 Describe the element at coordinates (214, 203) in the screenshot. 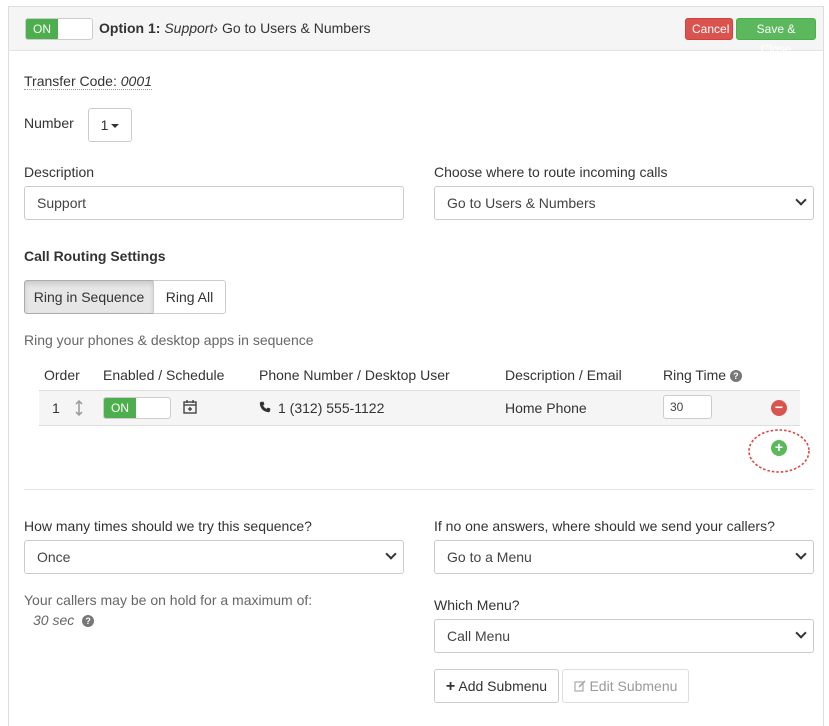

I see `description-input: Support` at that location.